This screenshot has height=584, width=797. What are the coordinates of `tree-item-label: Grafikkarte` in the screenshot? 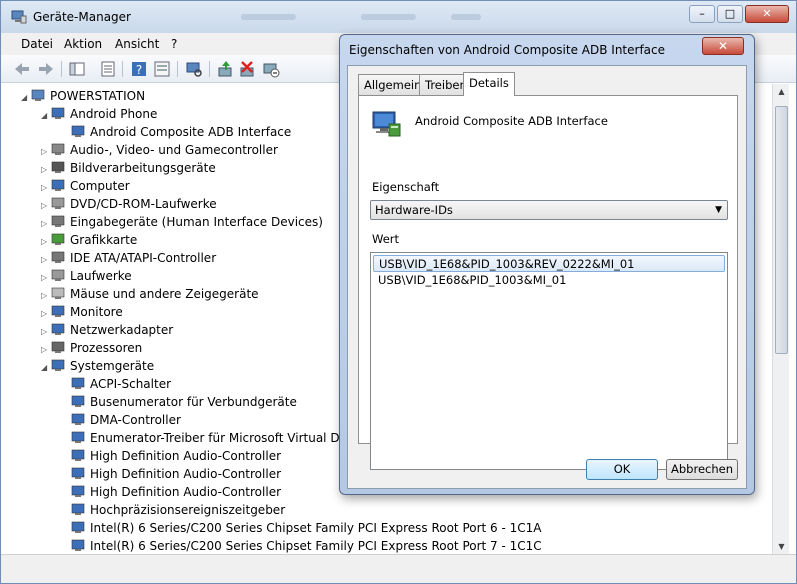 It's located at (104, 240).